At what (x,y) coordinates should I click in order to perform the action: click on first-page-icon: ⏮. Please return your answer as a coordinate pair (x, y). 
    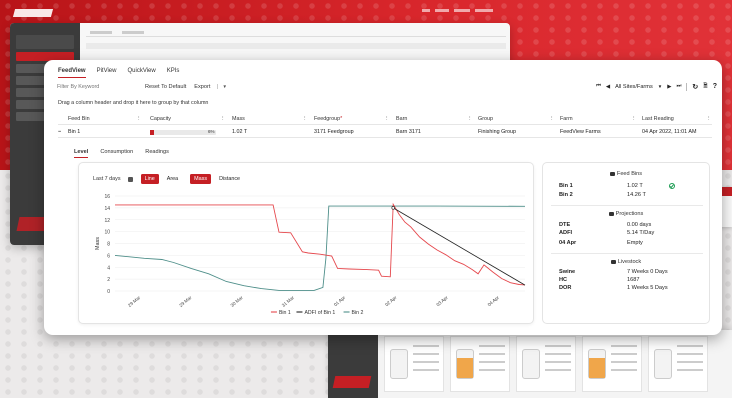
    Looking at the image, I should click on (598, 86).